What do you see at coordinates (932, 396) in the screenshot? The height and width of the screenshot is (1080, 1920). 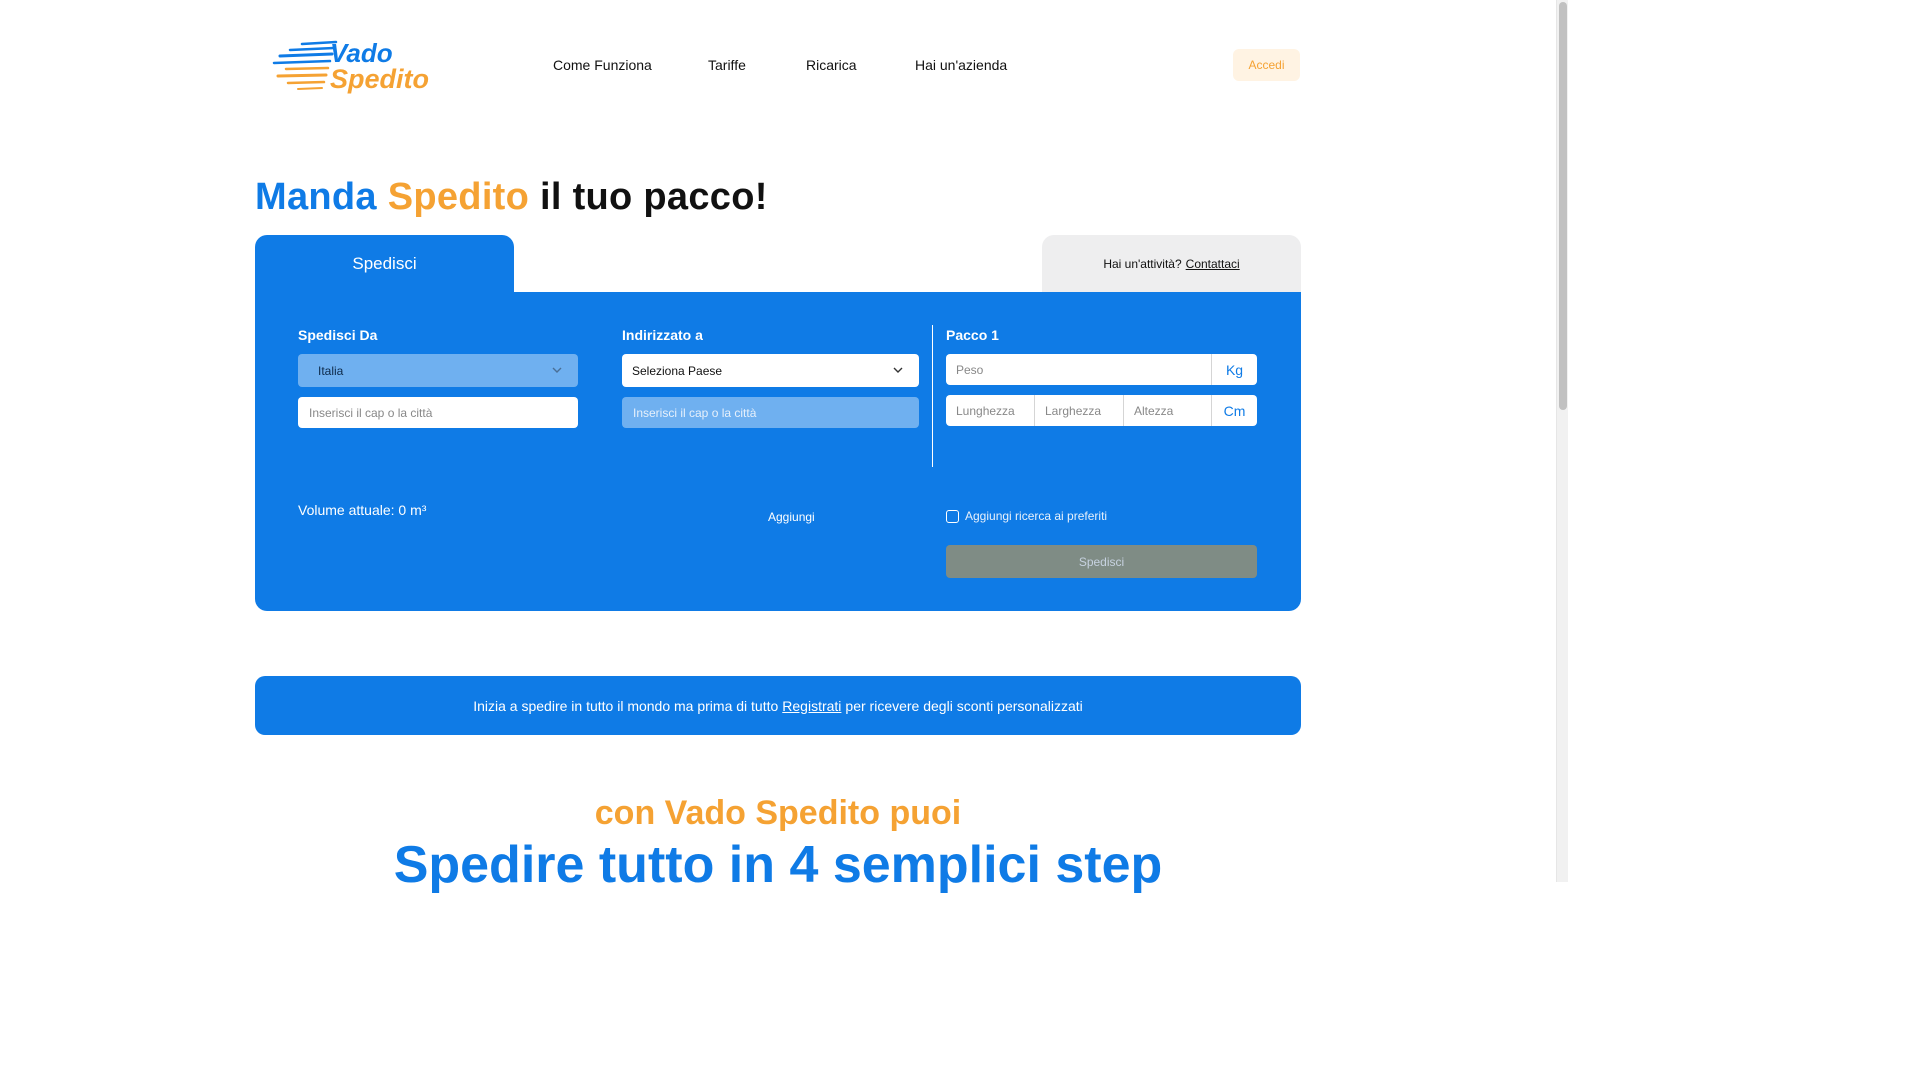 I see `column-divider` at bounding box center [932, 396].